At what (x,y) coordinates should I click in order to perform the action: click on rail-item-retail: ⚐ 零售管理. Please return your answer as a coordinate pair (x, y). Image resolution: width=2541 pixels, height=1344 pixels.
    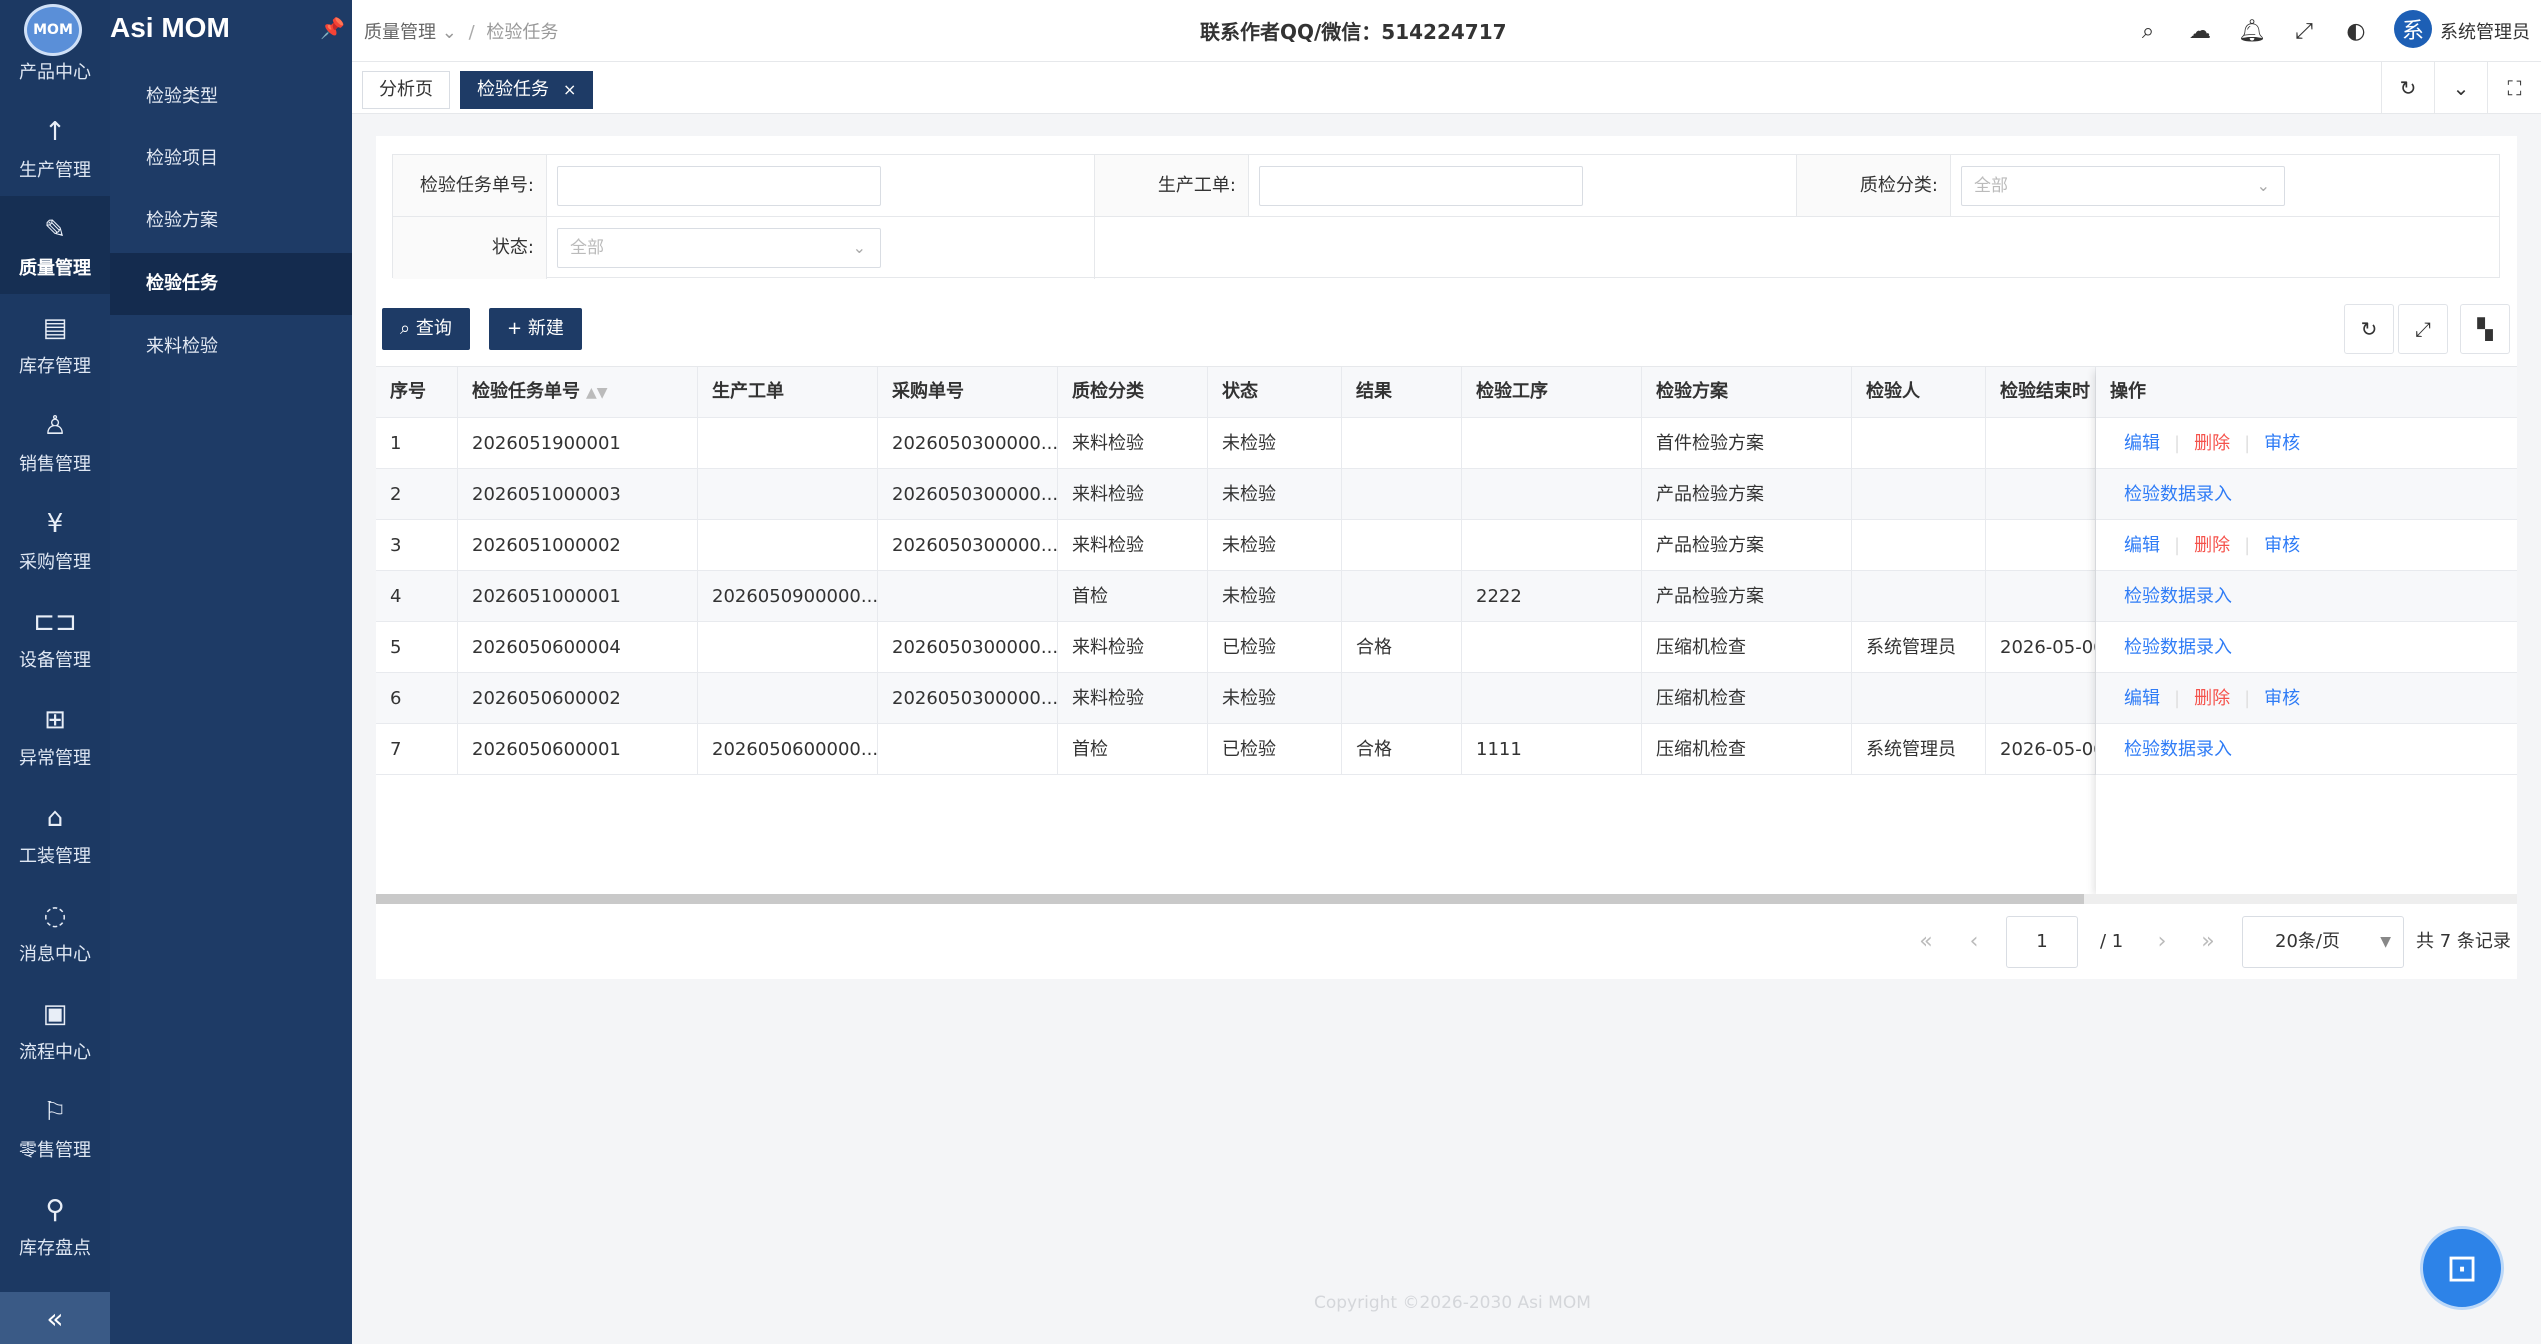
    Looking at the image, I should click on (55, 1127).